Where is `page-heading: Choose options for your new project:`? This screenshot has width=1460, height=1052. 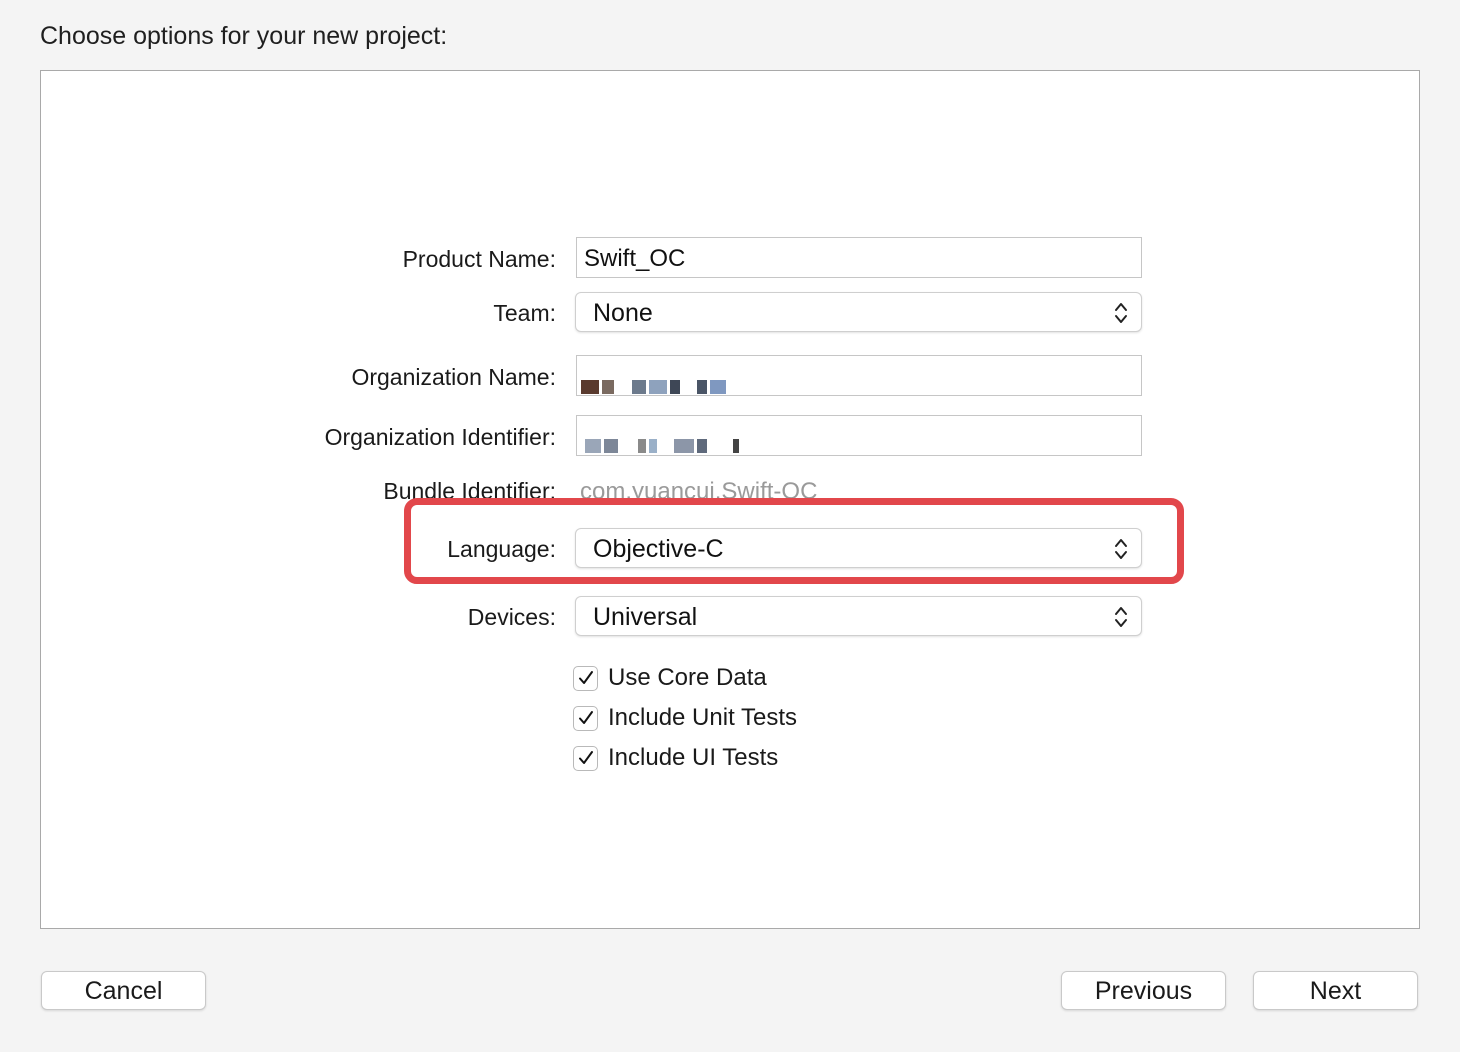 page-heading: Choose options for your new project: is located at coordinates (244, 36).